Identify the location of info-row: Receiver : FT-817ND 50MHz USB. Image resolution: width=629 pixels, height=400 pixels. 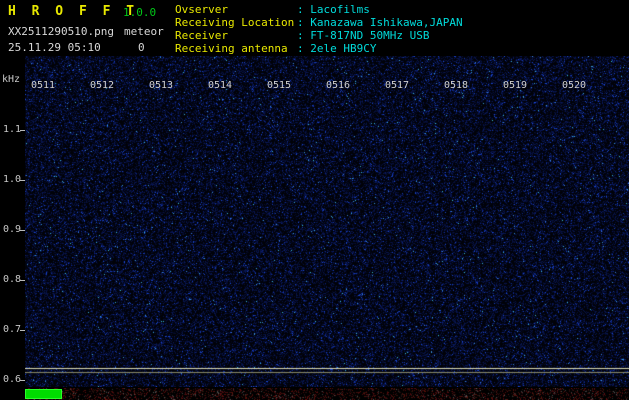
(319, 35).